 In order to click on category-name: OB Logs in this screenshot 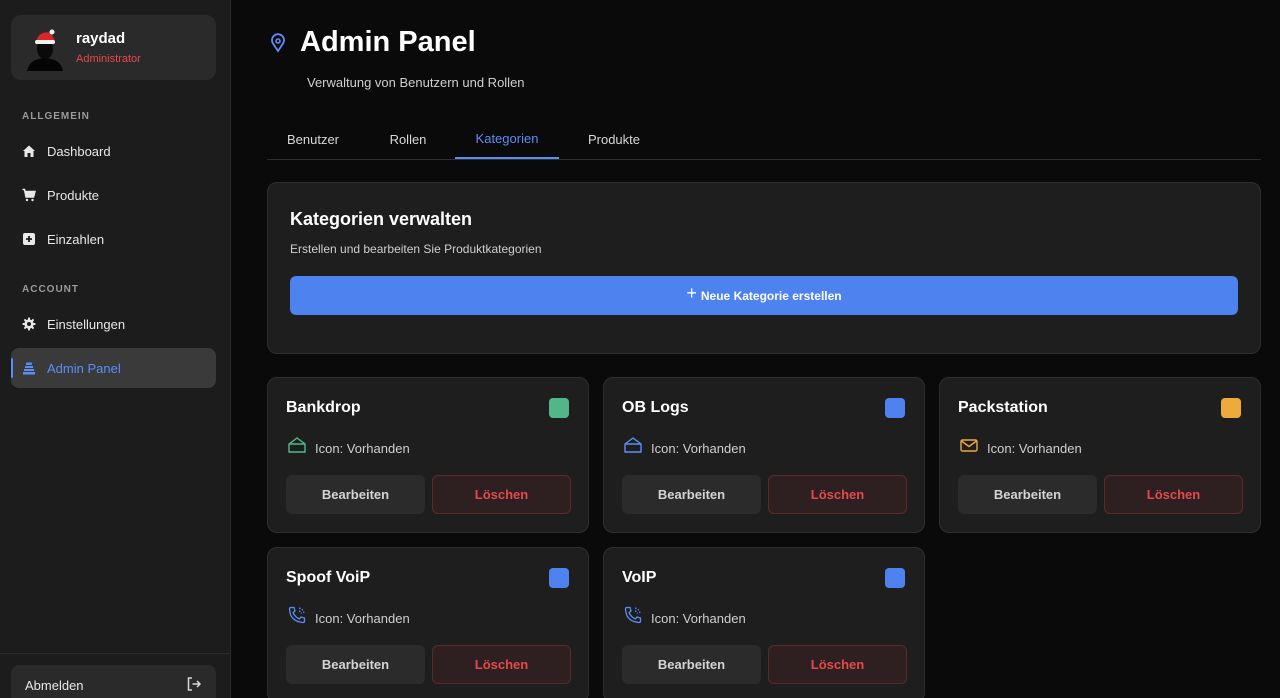, I will do `click(655, 407)`.